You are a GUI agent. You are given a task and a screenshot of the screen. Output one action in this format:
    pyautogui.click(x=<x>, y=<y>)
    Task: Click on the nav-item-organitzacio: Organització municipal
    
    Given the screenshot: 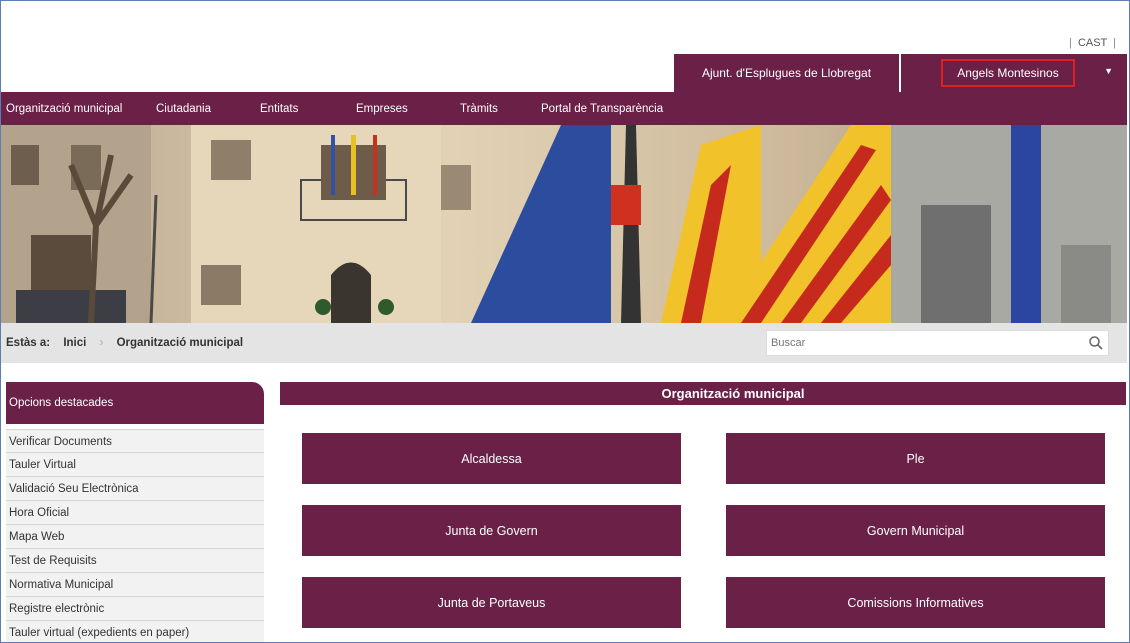 What is the action you would take?
    pyautogui.click(x=64, y=109)
    